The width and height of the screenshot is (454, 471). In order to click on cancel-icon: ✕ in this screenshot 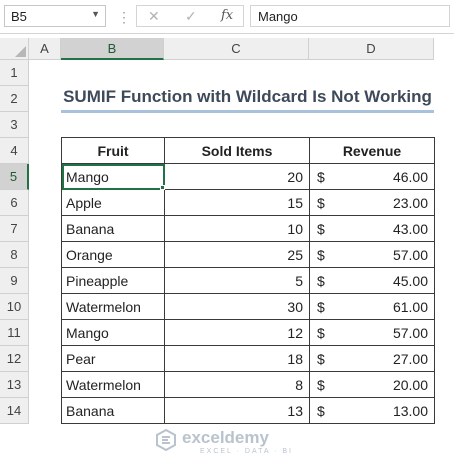, I will do `click(154, 16)`.